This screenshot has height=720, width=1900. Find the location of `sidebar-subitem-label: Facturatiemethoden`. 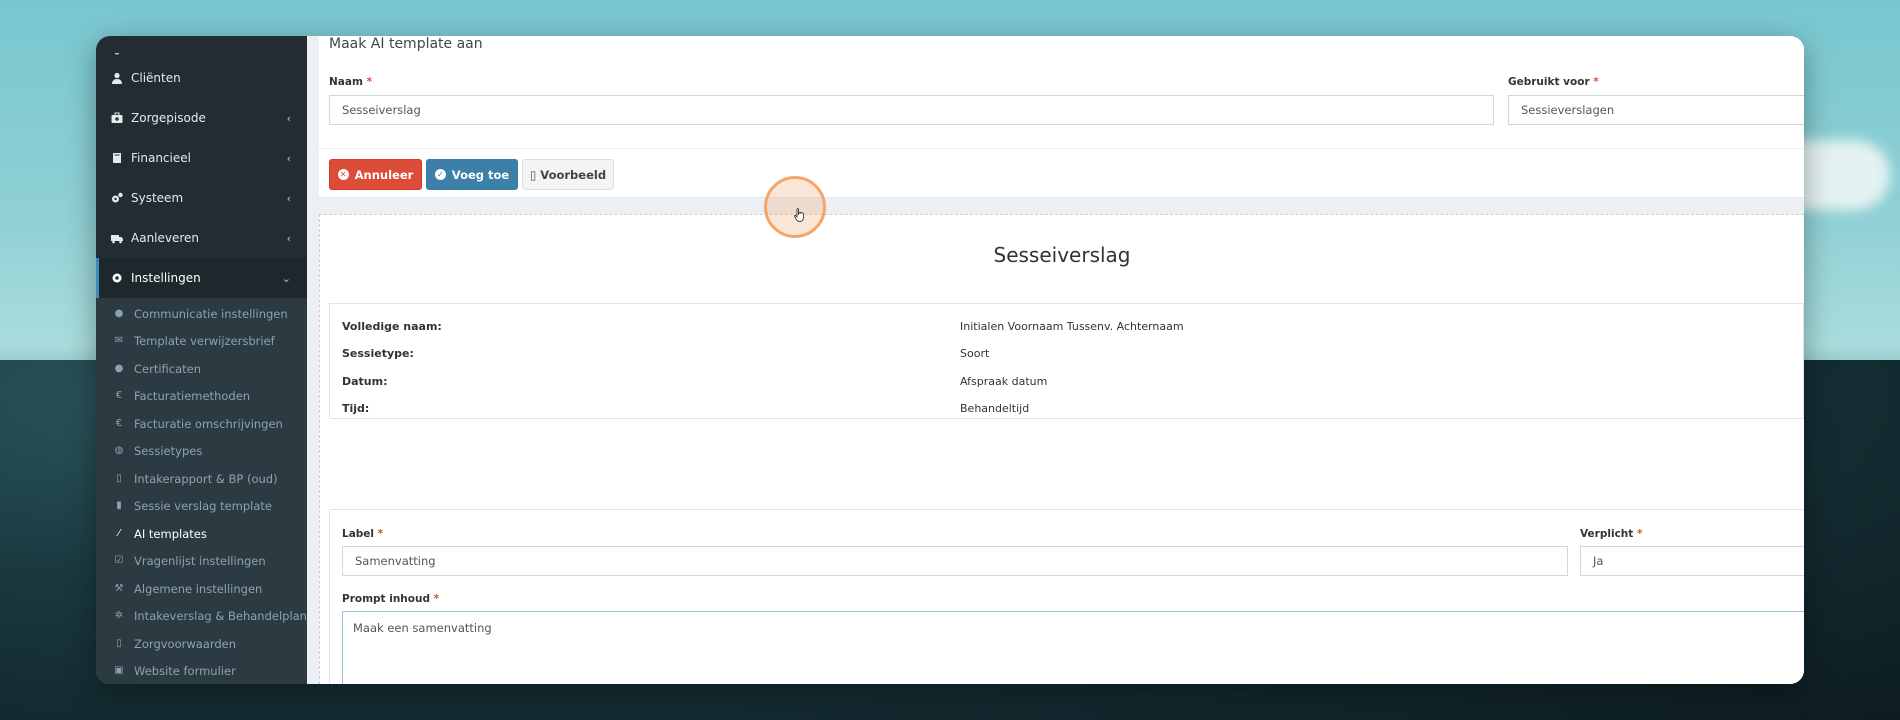

sidebar-subitem-label: Facturatiemethoden is located at coordinates (192, 396).